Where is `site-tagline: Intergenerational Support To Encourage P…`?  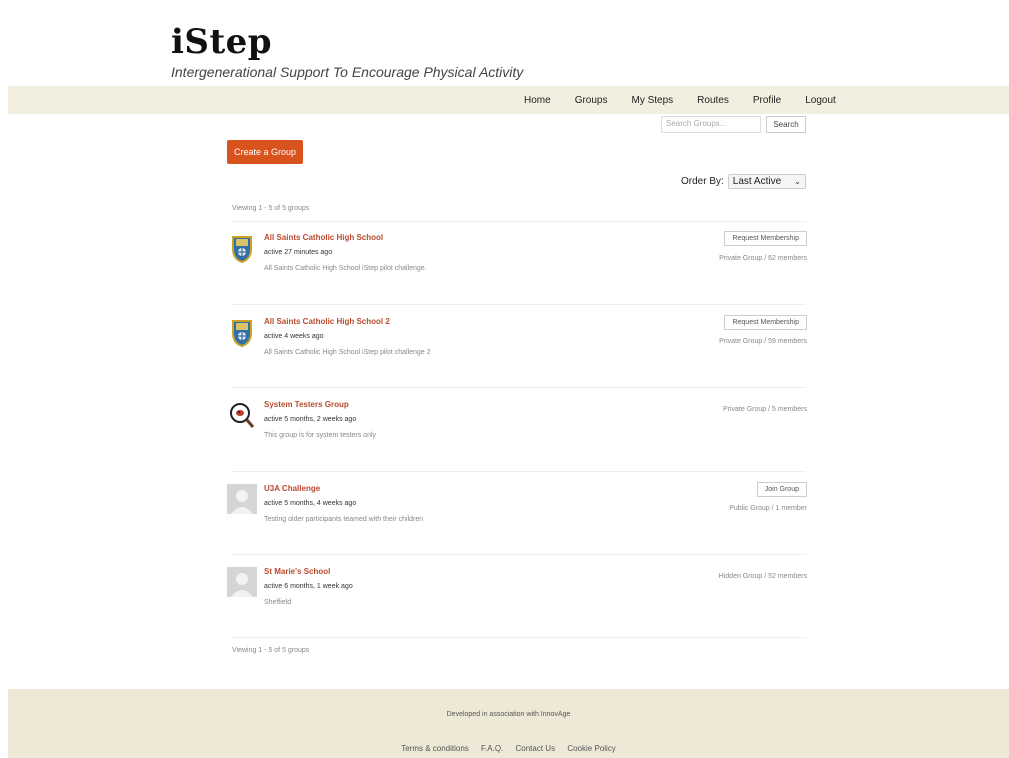
site-tagline: Intergenerational Support To Encourage P… is located at coordinates (347, 72).